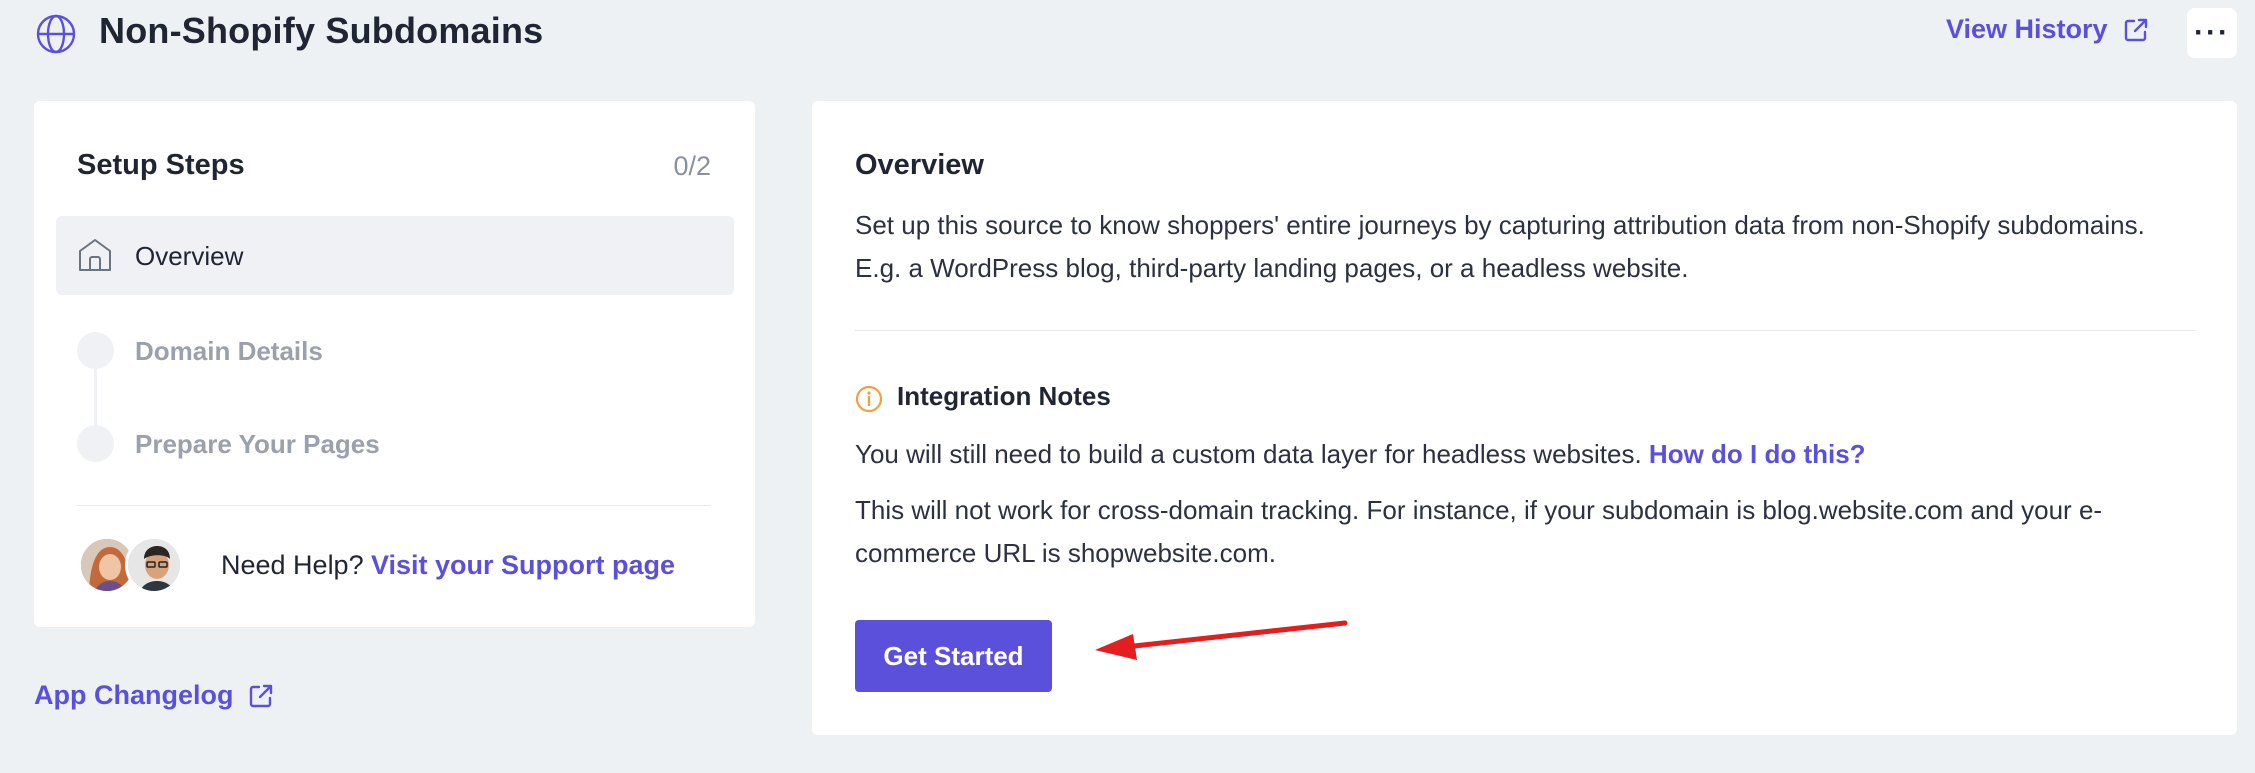 The image size is (2255, 773). What do you see at coordinates (523, 565) in the screenshot?
I see `support-page-link: Visit your Support page` at bounding box center [523, 565].